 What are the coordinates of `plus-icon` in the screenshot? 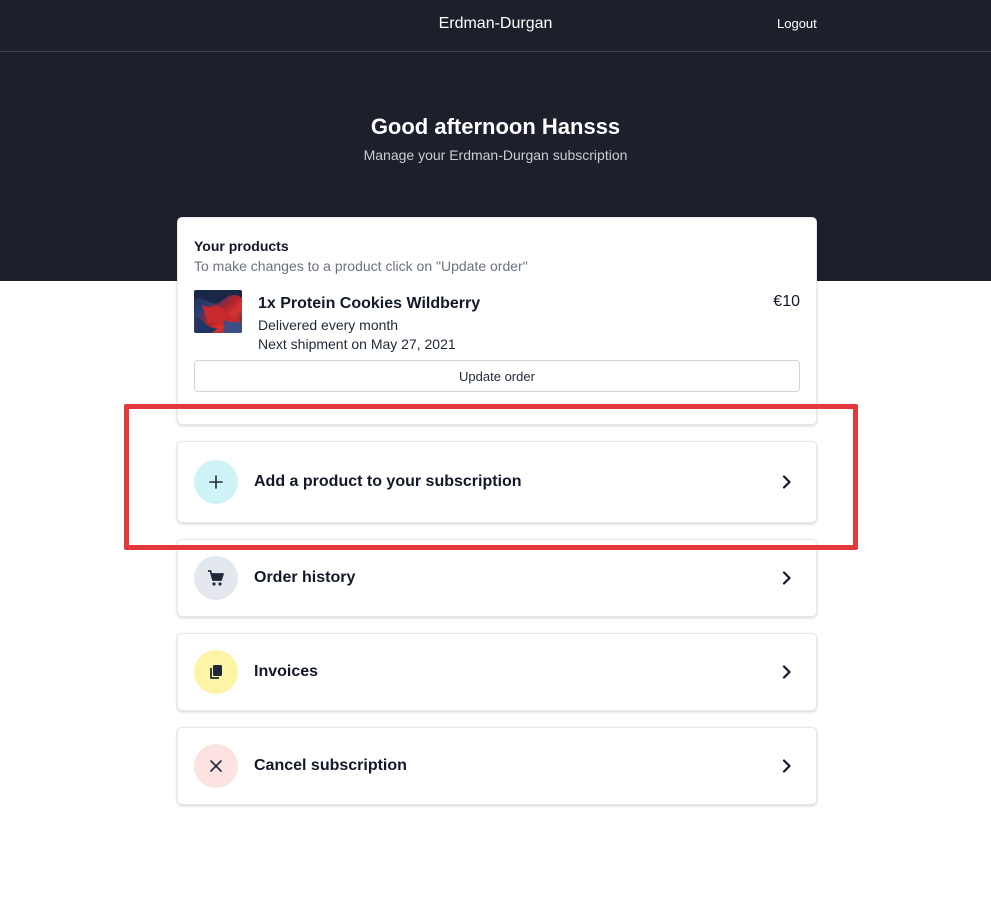 It's located at (216, 482).